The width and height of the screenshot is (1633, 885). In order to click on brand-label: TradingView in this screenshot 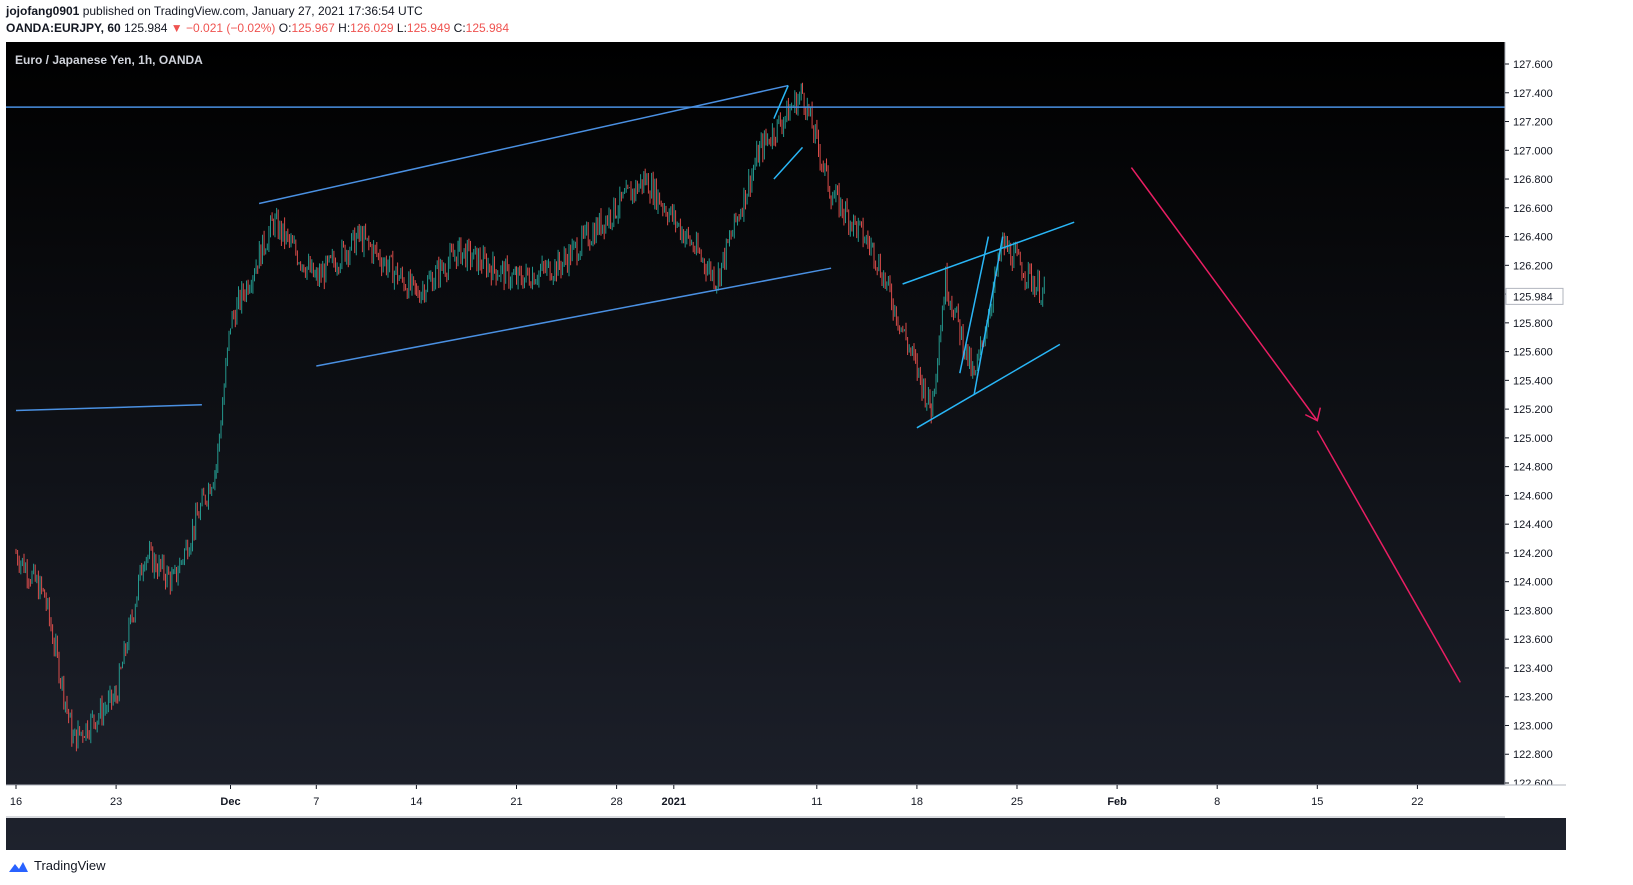, I will do `click(70, 865)`.